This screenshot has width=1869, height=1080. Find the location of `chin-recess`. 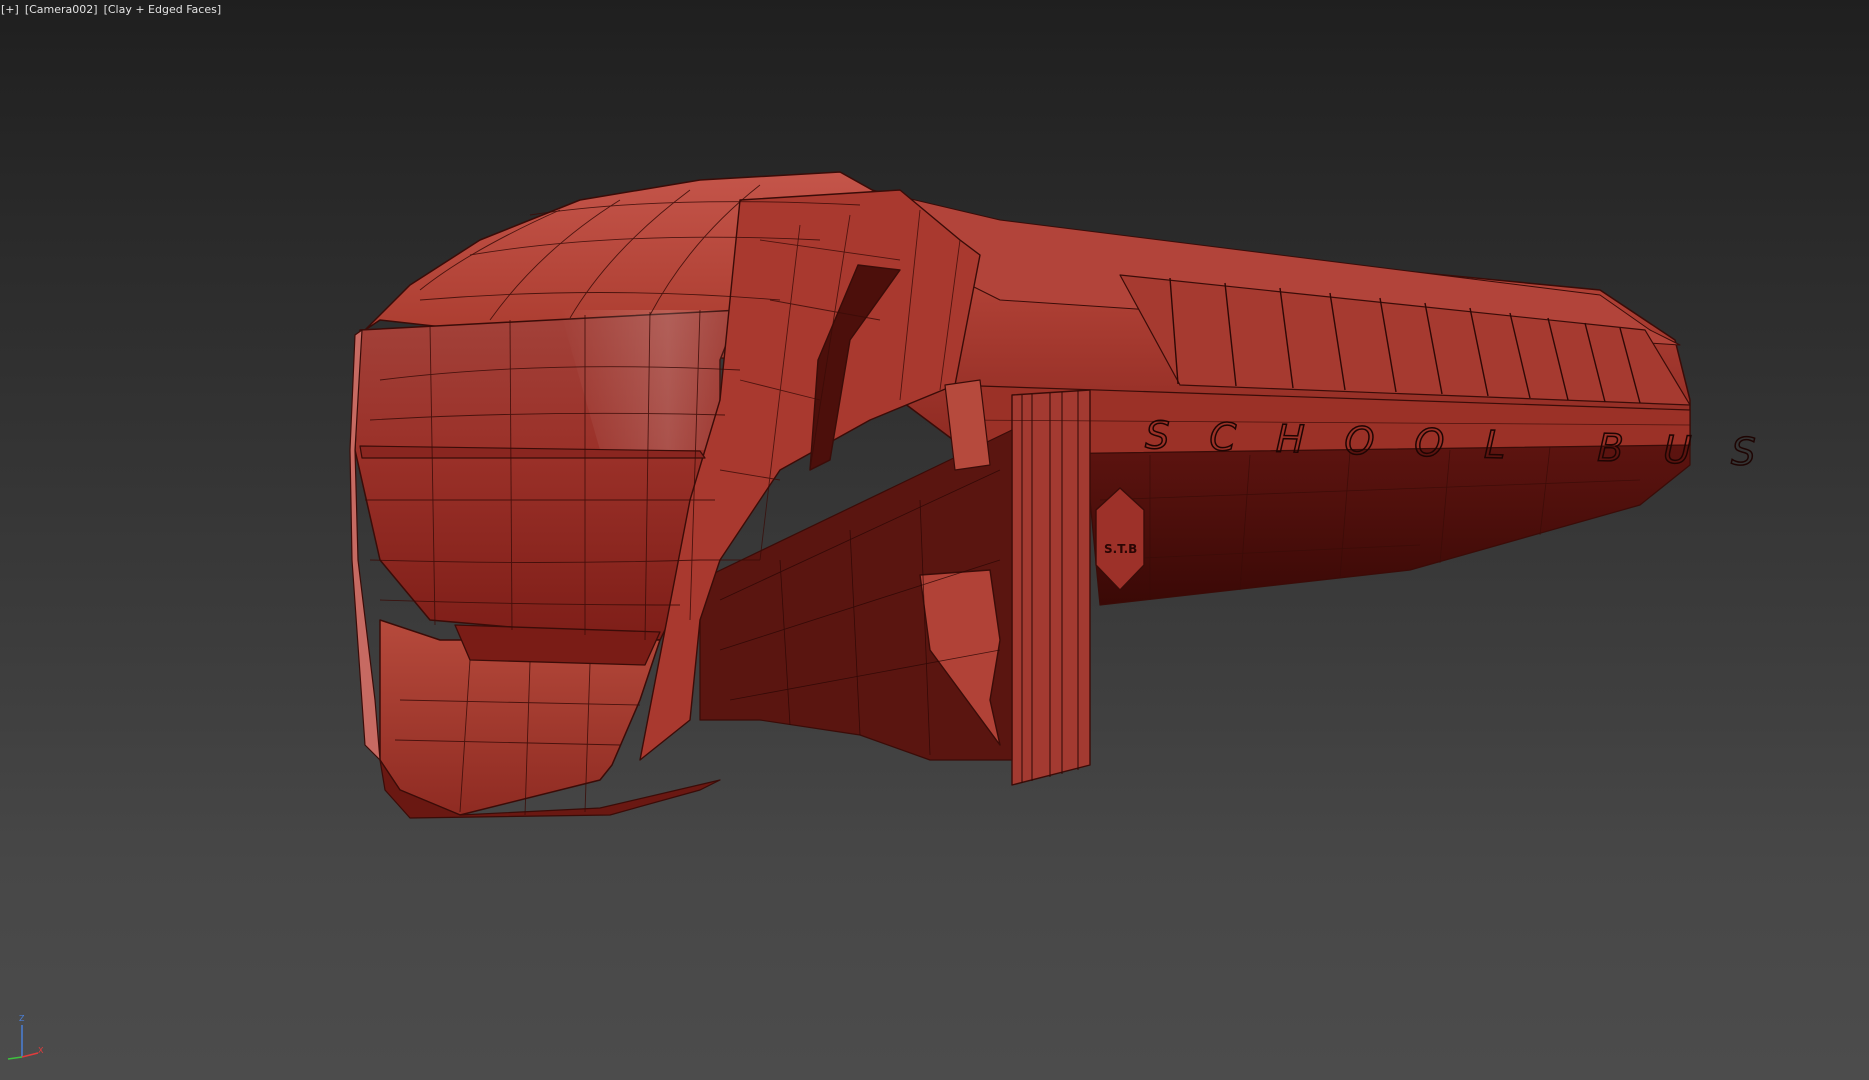

chin-recess is located at coordinates (557, 645).